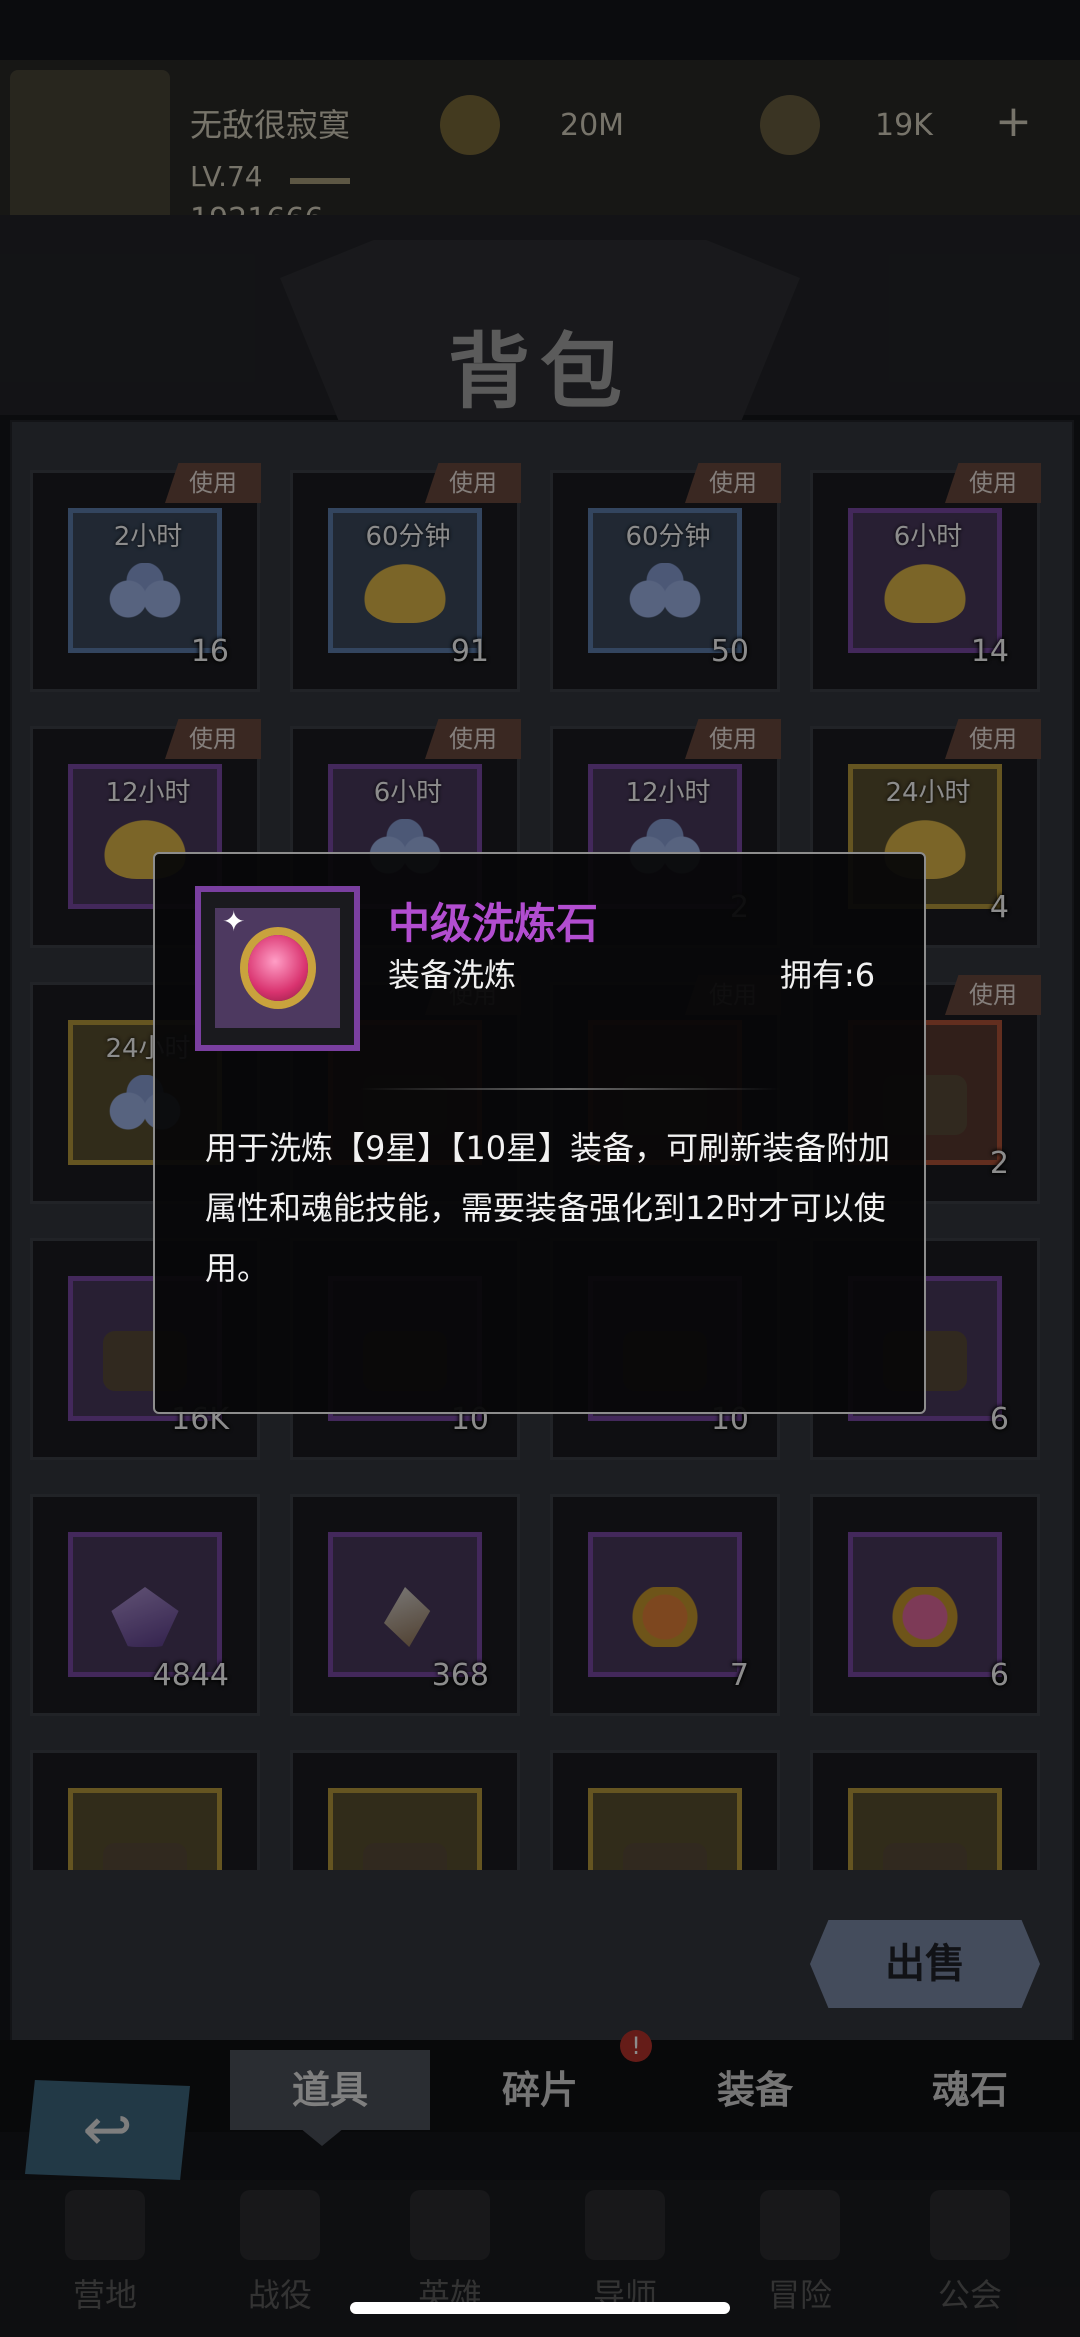 Image resolution: width=1080 pixels, height=2337 pixels. What do you see at coordinates (540, 2308) in the screenshot?
I see `home-indicator` at bounding box center [540, 2308].